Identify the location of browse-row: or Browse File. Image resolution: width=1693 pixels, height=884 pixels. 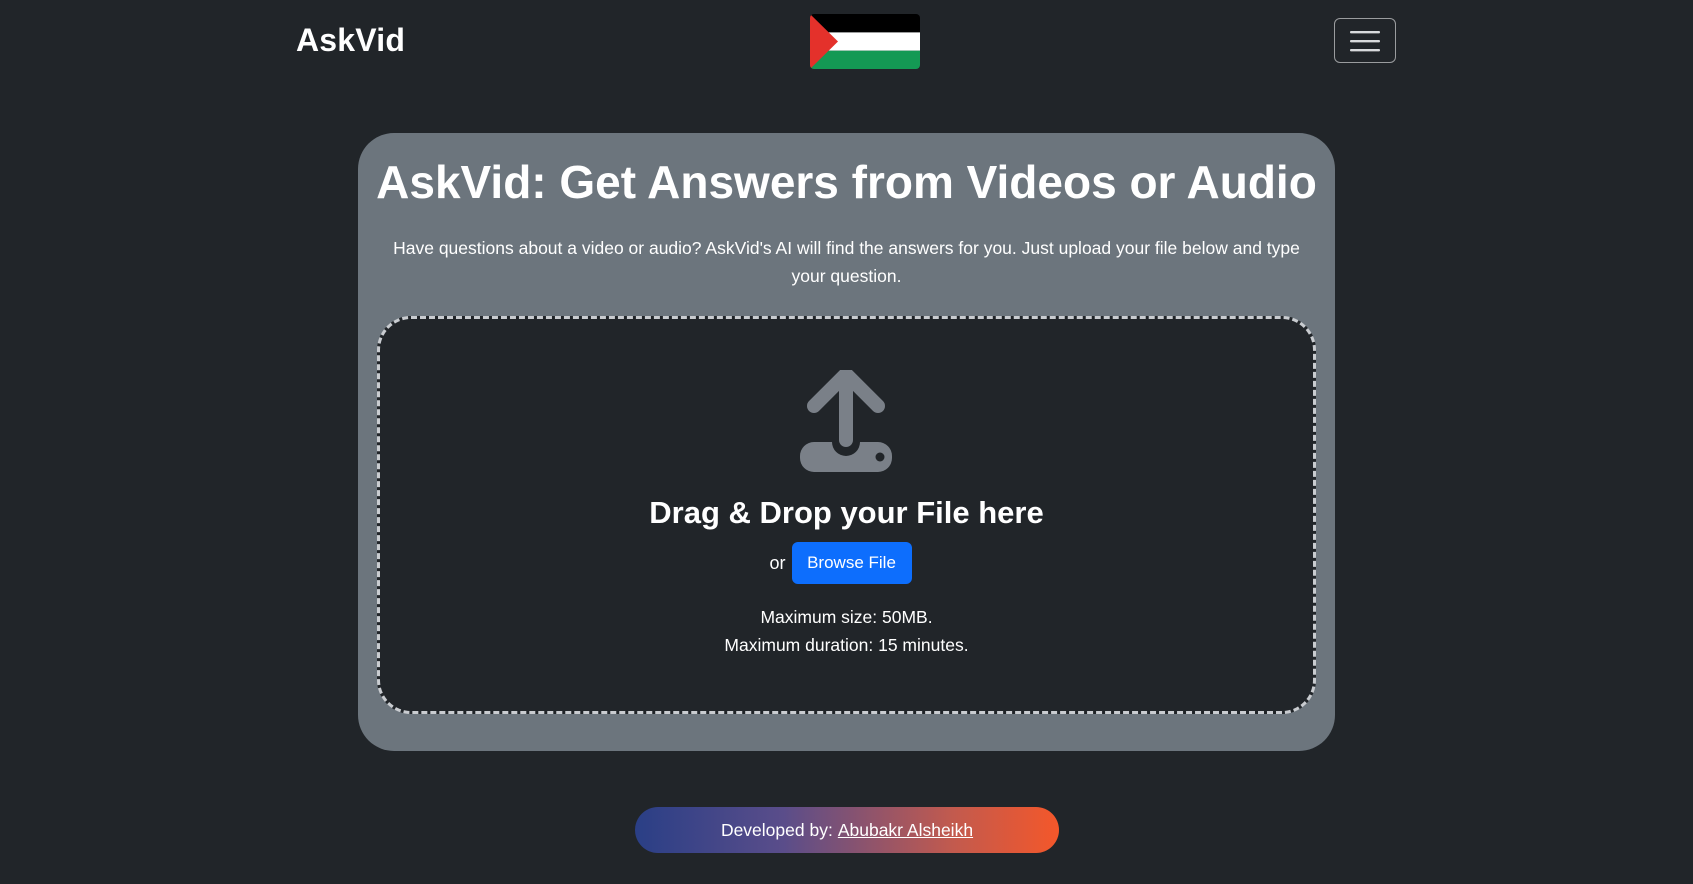
(846, 563).